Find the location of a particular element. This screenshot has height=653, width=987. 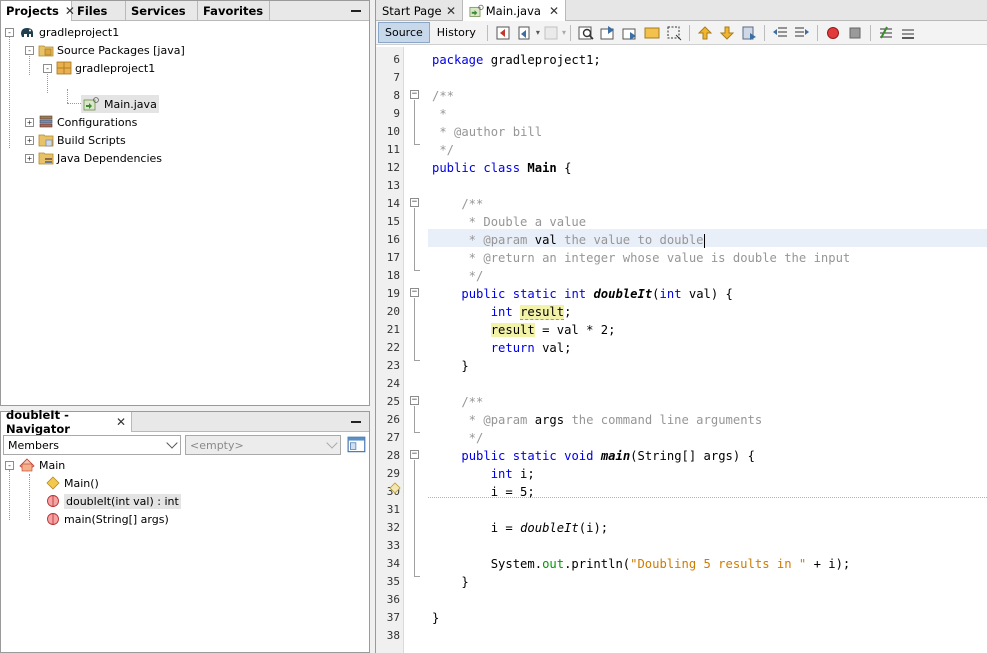

members-select: Members is located at coordinates (92, 445).